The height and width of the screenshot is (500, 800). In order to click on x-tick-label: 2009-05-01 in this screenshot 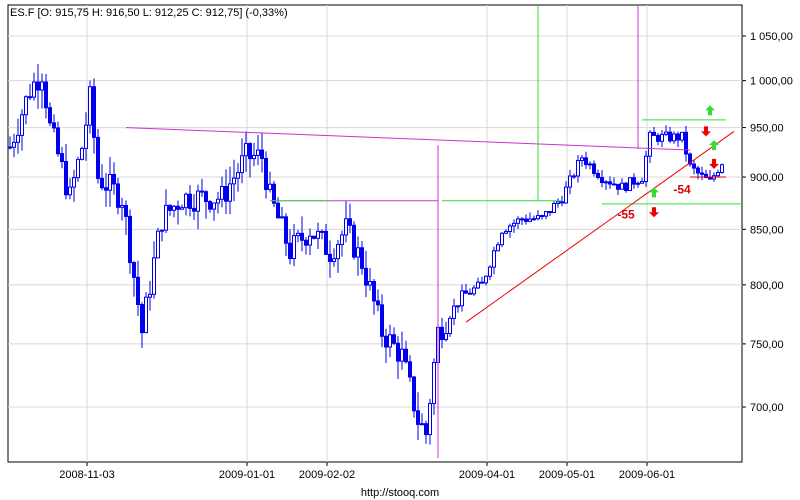, I will do `click(567, 475)`.